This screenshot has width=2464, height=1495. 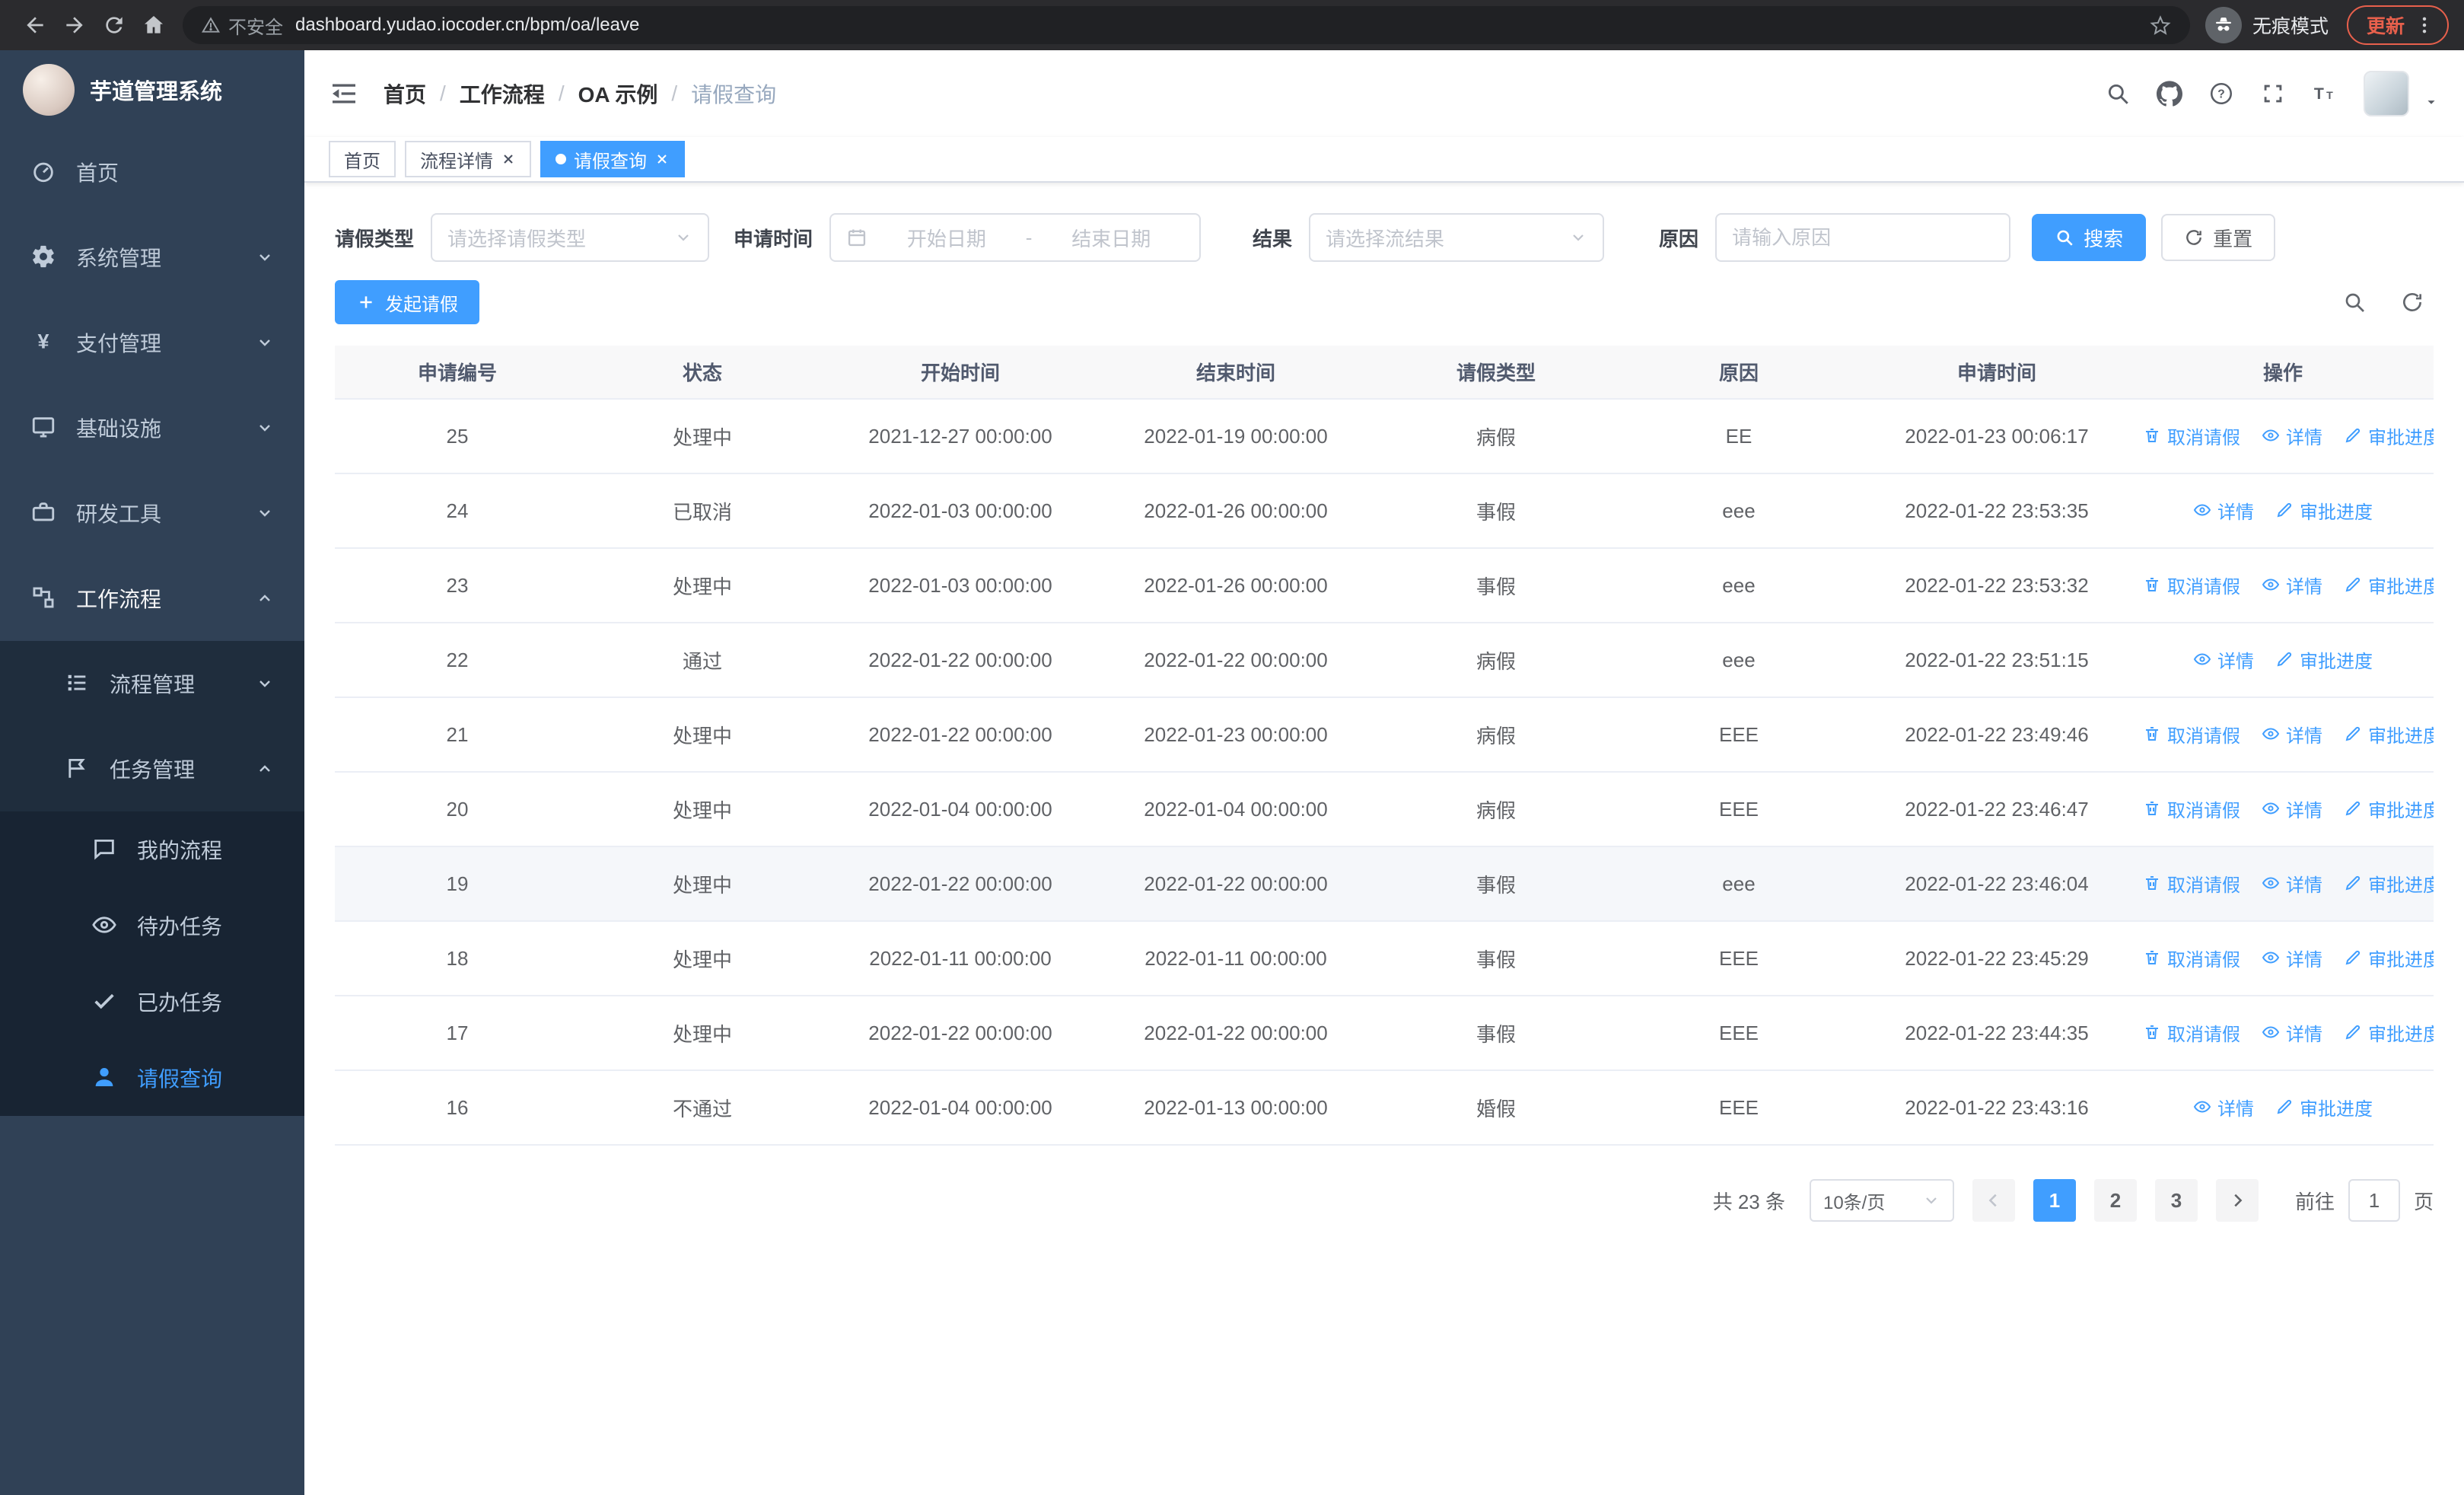 I want to click on help-icon: ?, so click(x=2221, y=94).